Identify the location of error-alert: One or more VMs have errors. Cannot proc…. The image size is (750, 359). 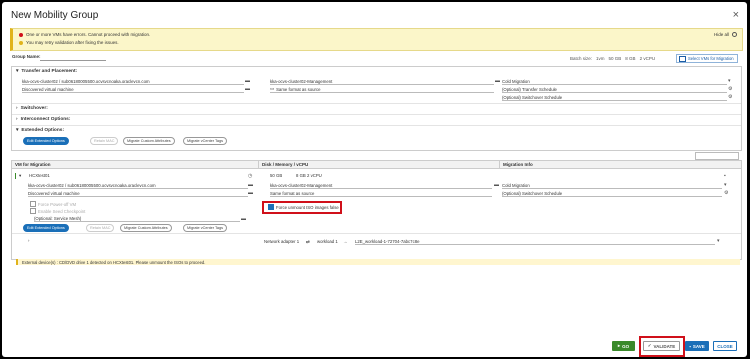
(376, 39).